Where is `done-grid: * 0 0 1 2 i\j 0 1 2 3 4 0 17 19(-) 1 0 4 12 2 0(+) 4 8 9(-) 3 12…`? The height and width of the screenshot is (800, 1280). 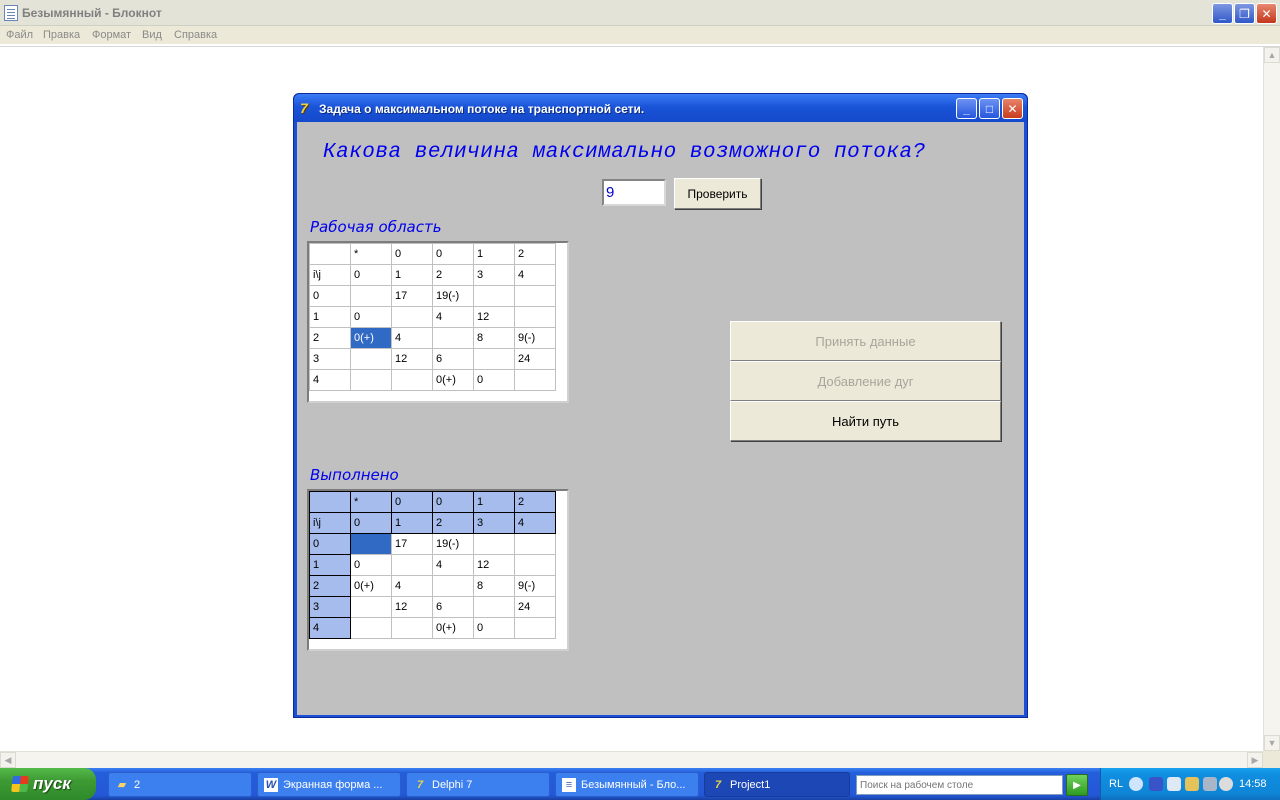 done-grid: * 0 0 1 2 i\j 0 1 2 3 4 0 17 19(-) 1 0 4 12 2 0(+) 4 8 9(-) 3 12… is located at coordinates (438, 570).